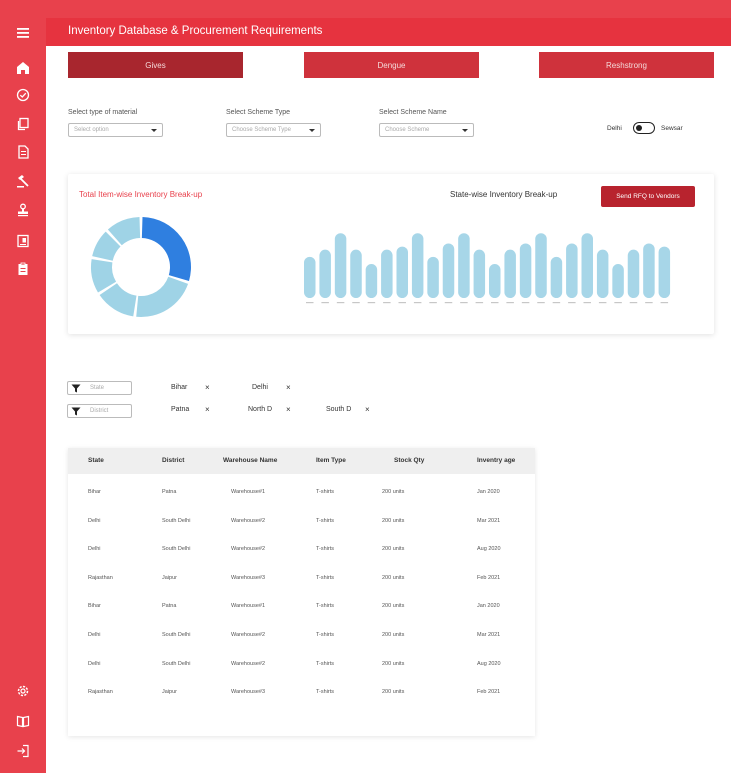 Image resolution: width=731 pixels, height=773 pixels. Describe the element at coordinates (23, 95) in the screenshot. I see `check-circle-icon` at that location.